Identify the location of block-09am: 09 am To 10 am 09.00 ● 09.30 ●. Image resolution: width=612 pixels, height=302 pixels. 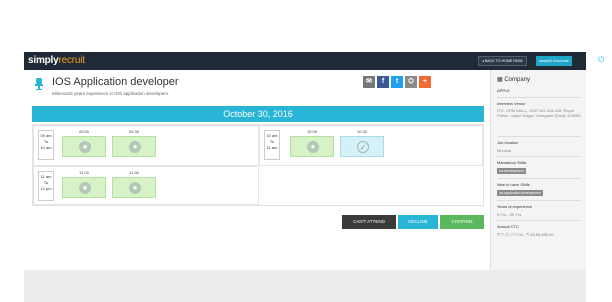
(146, 145).